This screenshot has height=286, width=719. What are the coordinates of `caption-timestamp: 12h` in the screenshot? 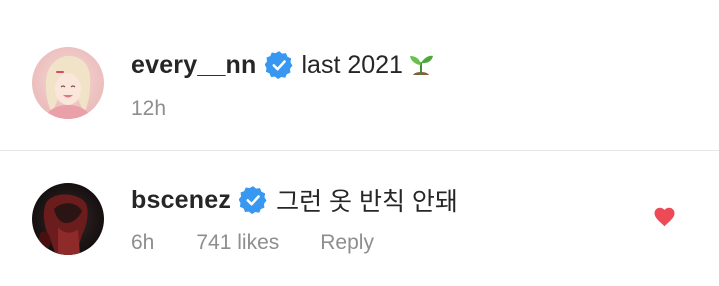 It's located at (149, 108).